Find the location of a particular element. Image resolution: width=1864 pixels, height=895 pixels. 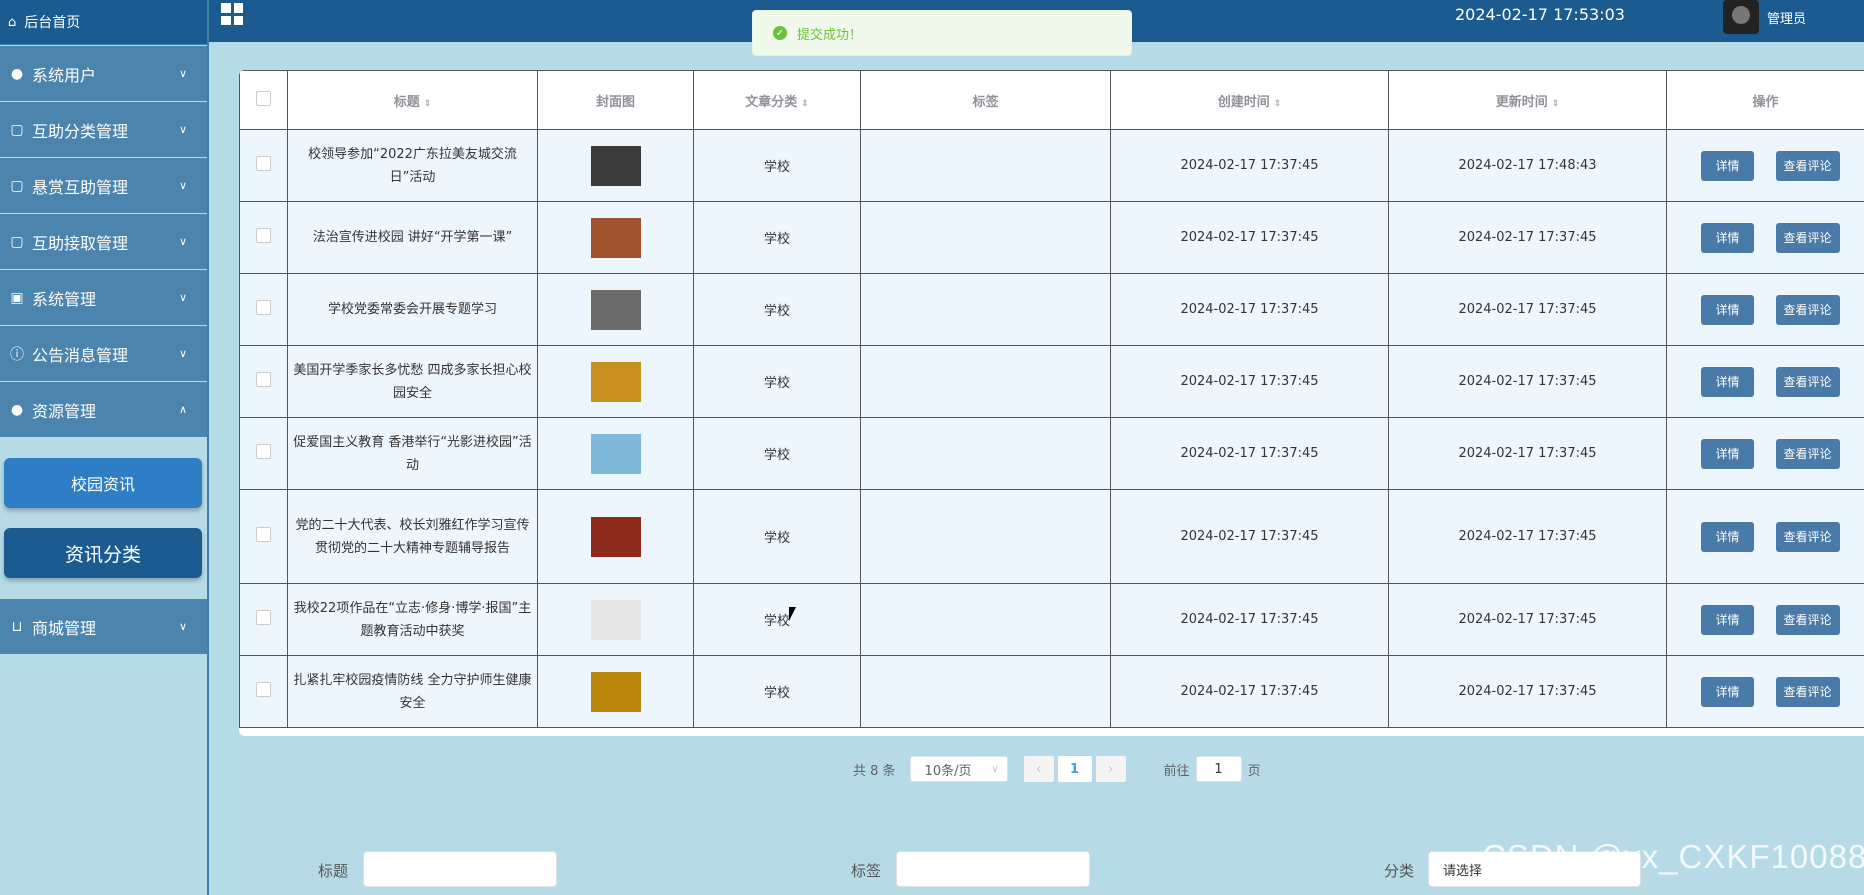

sidebar-item-accept: ▢ 互助接取管理 ∨ is located at coordinates (103, 241).